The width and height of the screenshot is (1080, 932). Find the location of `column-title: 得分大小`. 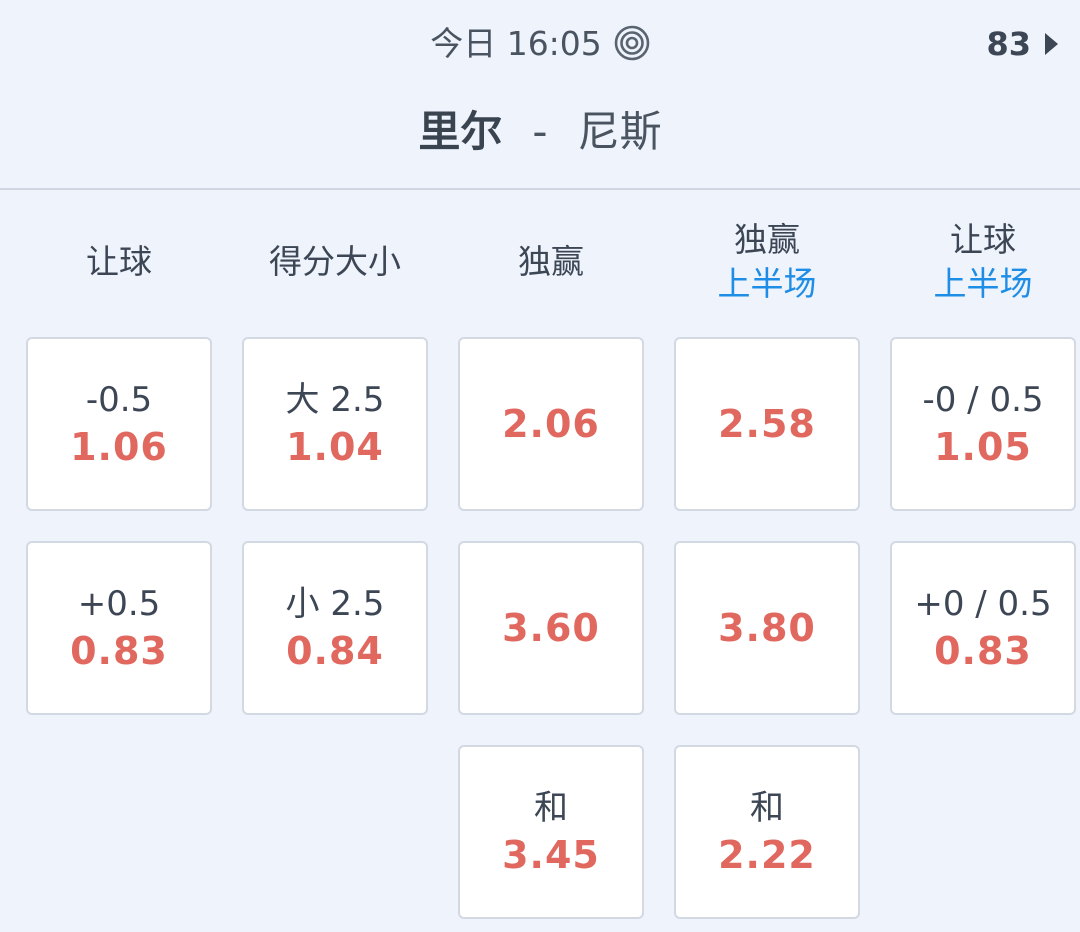

column-title: 得分大小 is located at coordinates (335, 261).